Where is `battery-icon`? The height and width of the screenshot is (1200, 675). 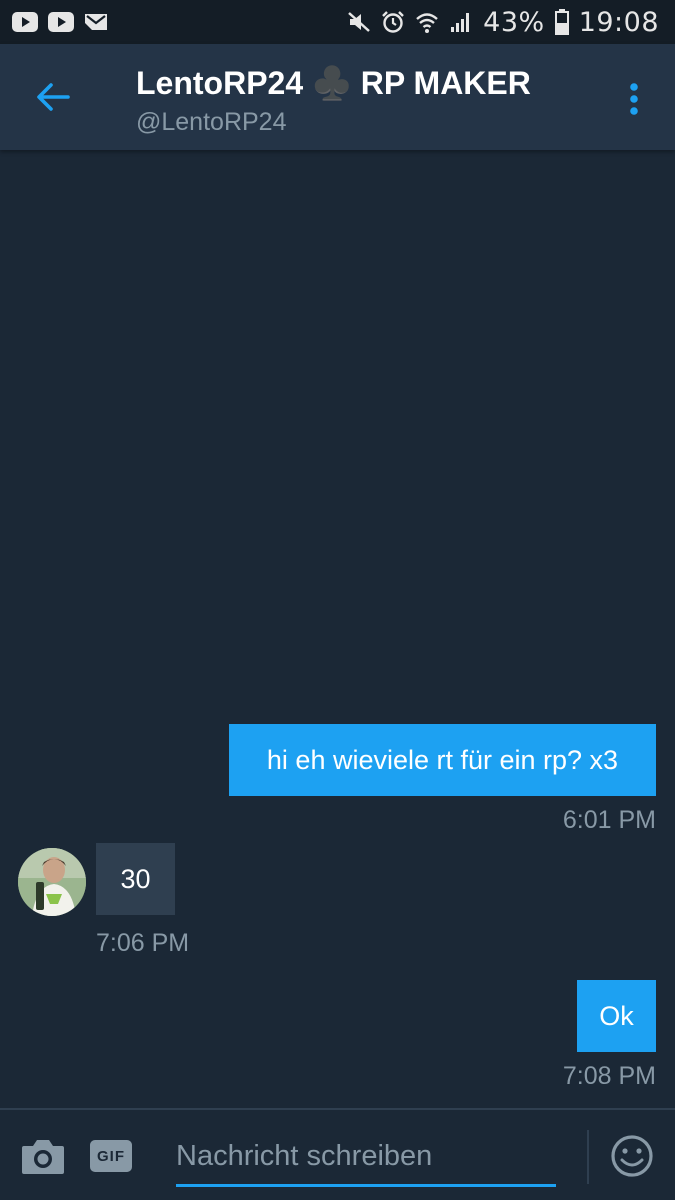 battery-icon is located at coordinates (561, 22).